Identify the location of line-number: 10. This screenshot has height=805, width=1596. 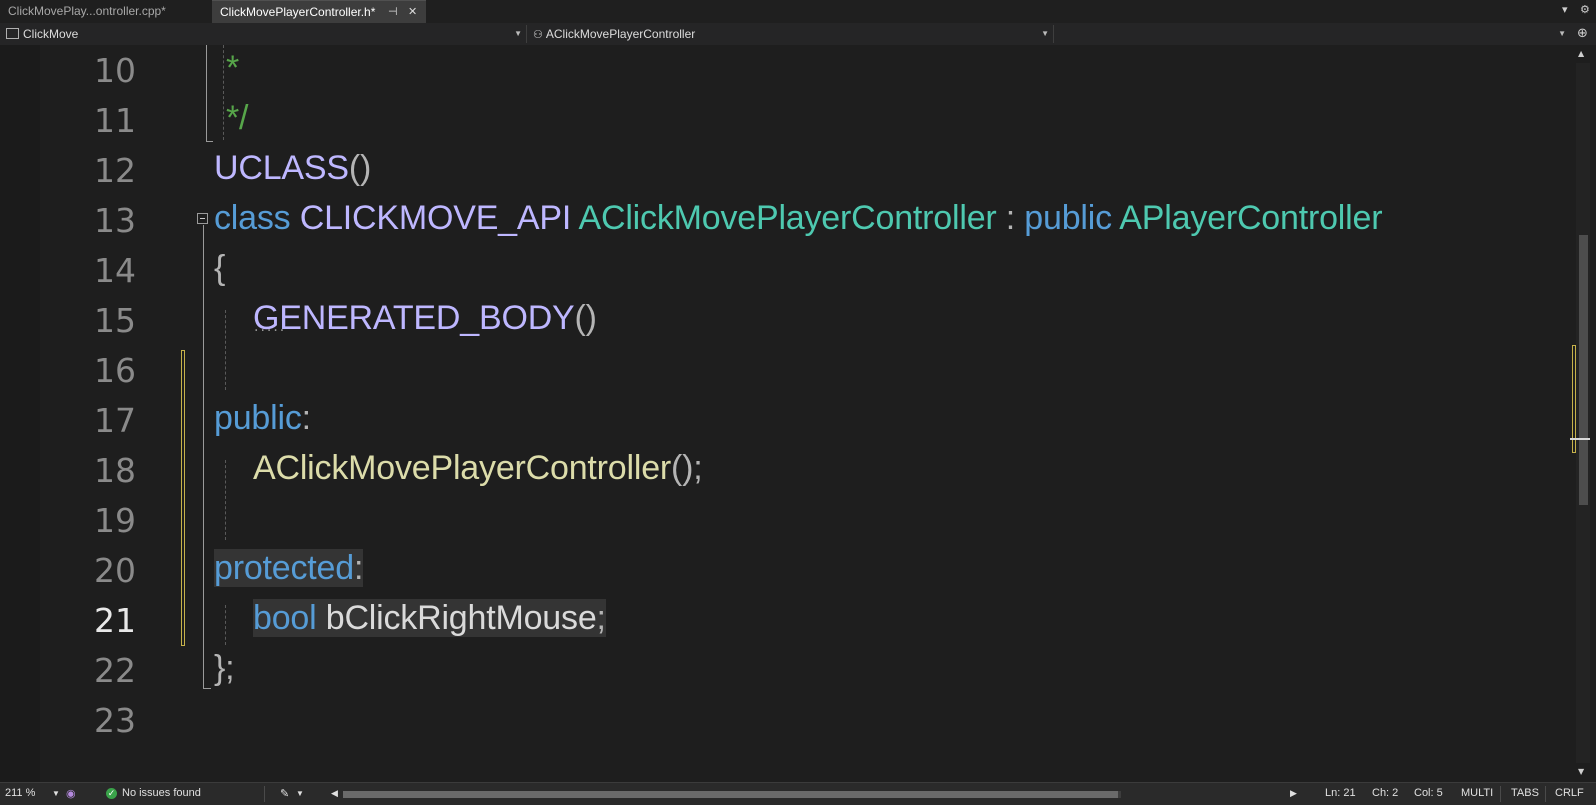
(115, 70).